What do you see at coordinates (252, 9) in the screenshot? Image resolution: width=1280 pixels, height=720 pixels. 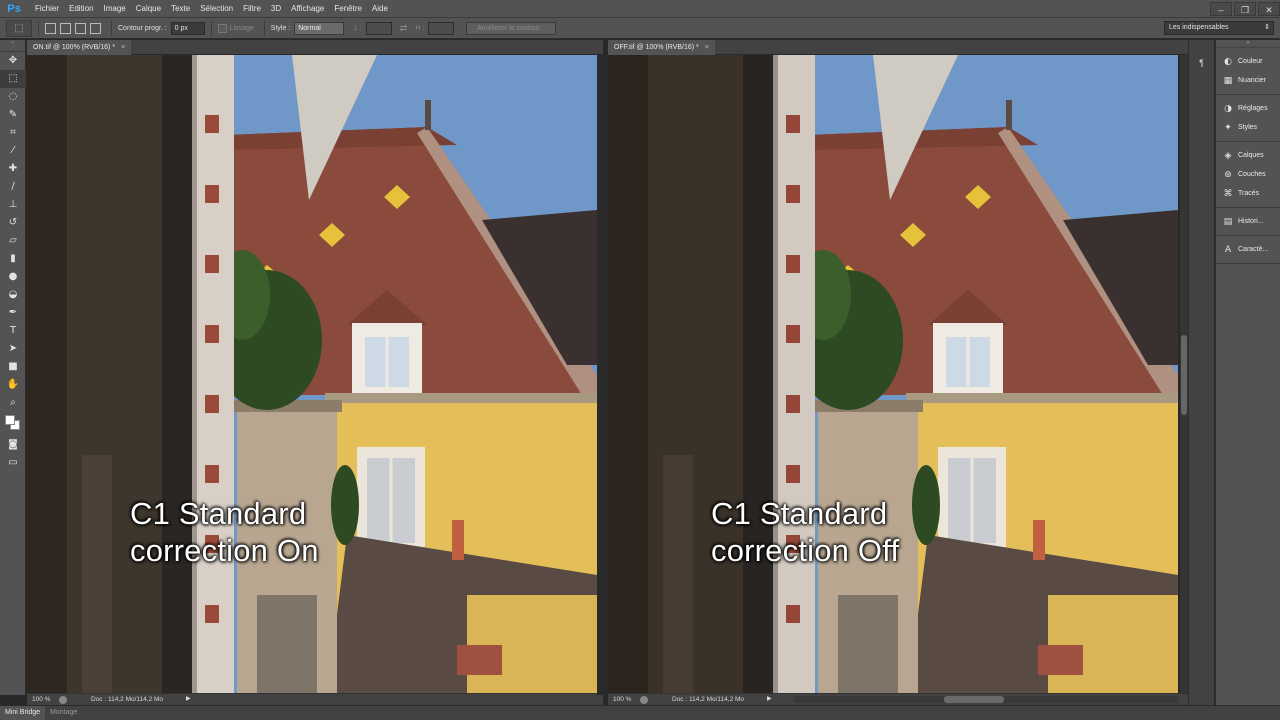 I see `menu-filtre: Filtre` at bounding box center [252, 9].